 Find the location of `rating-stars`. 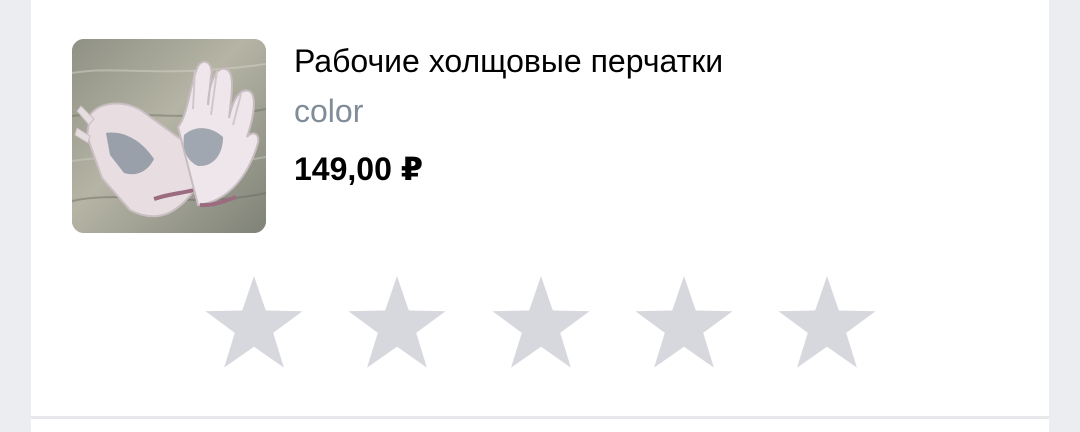

rating-stars is located at coordinates (541, 324).